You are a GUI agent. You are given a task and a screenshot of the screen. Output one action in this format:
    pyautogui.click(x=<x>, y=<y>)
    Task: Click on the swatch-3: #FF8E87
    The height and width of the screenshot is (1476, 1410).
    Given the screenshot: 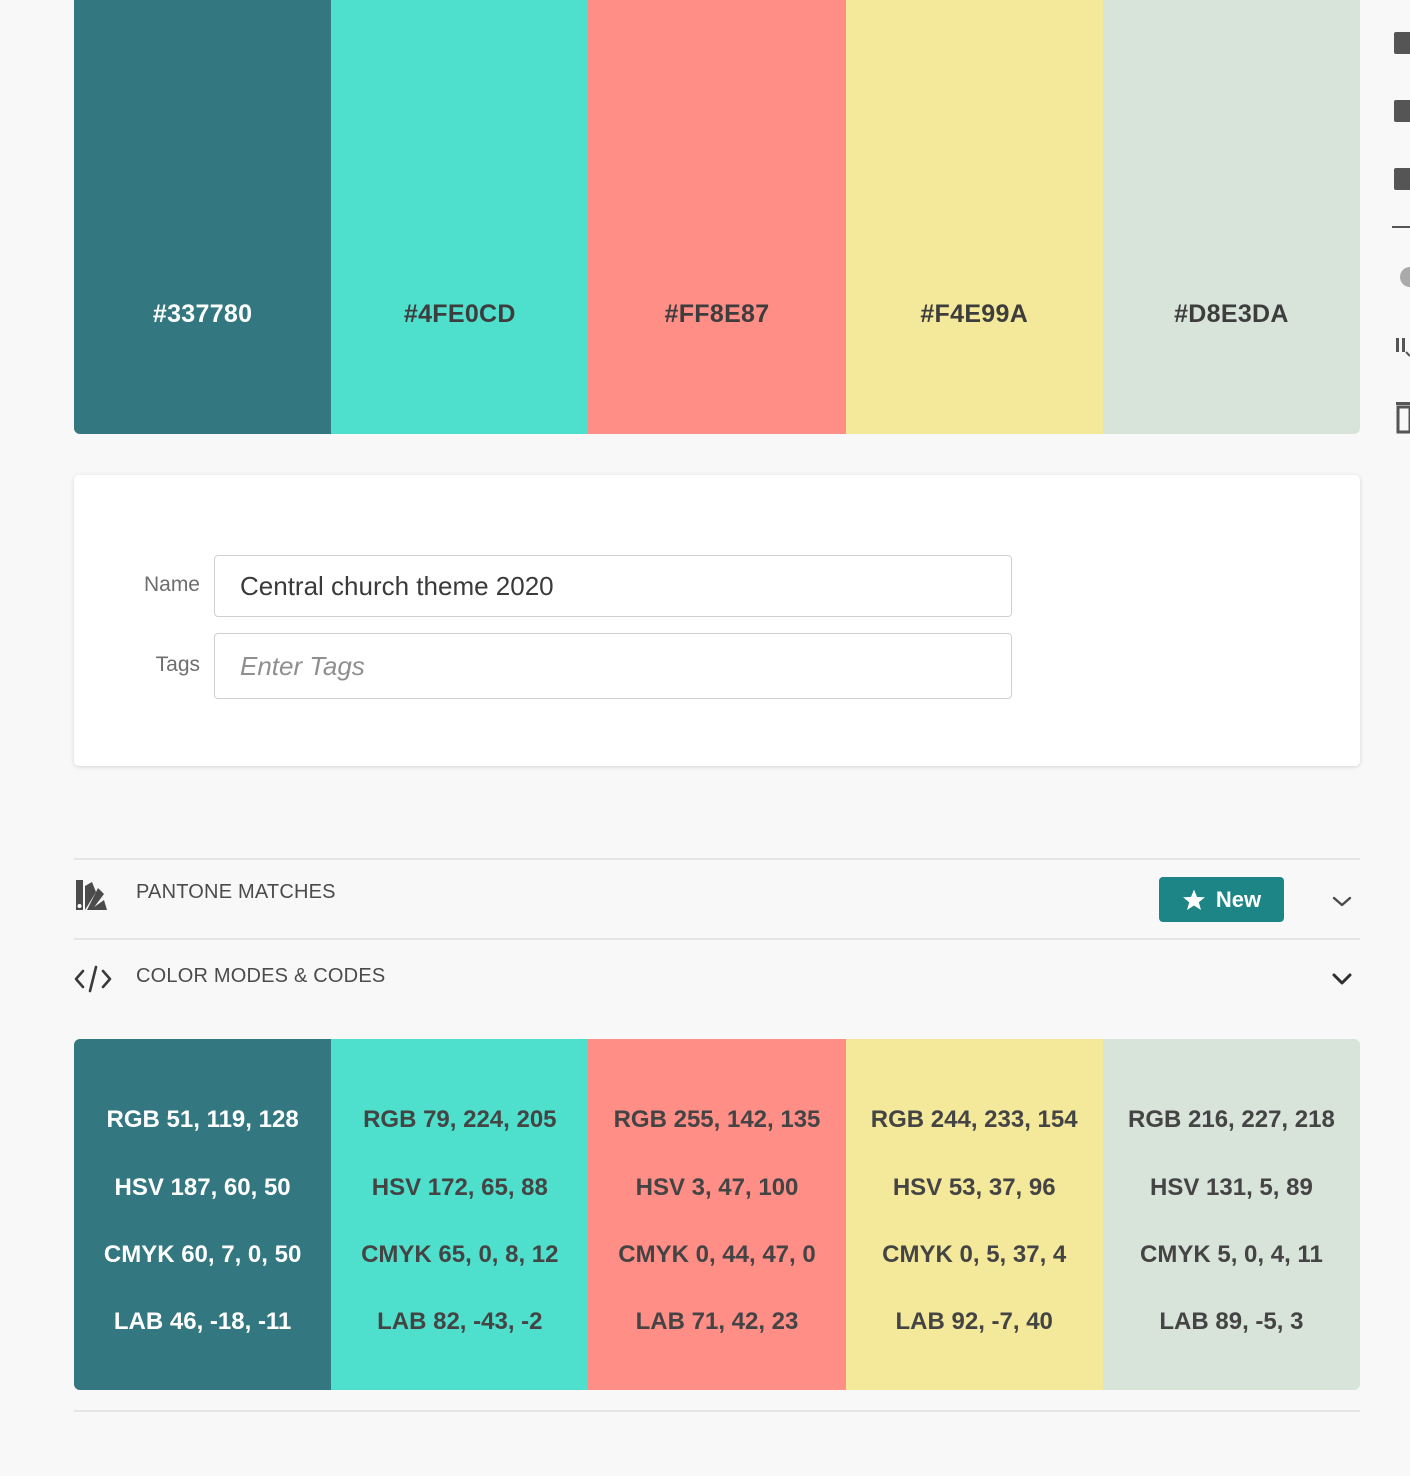 What is the action you would take?
    pyautogui.click(x=717, y=217)
    